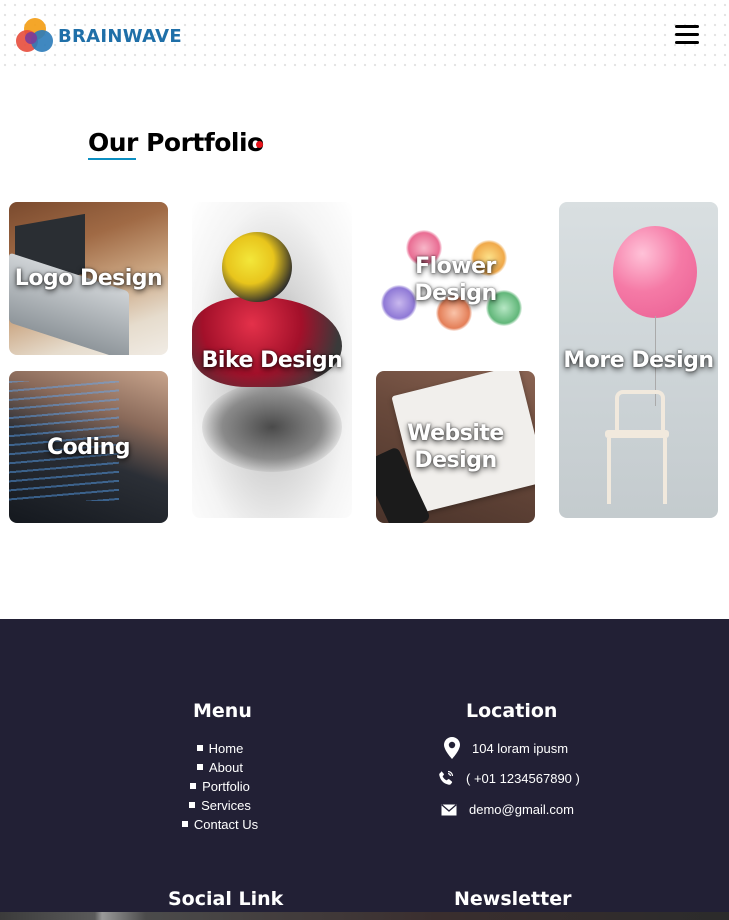 Image resolution: width=729 pixels, height=920 pixels. Describe the element at coordinates (520, 748) in the screenshot. I see `address-text: 104 loram ipusm` at that location.